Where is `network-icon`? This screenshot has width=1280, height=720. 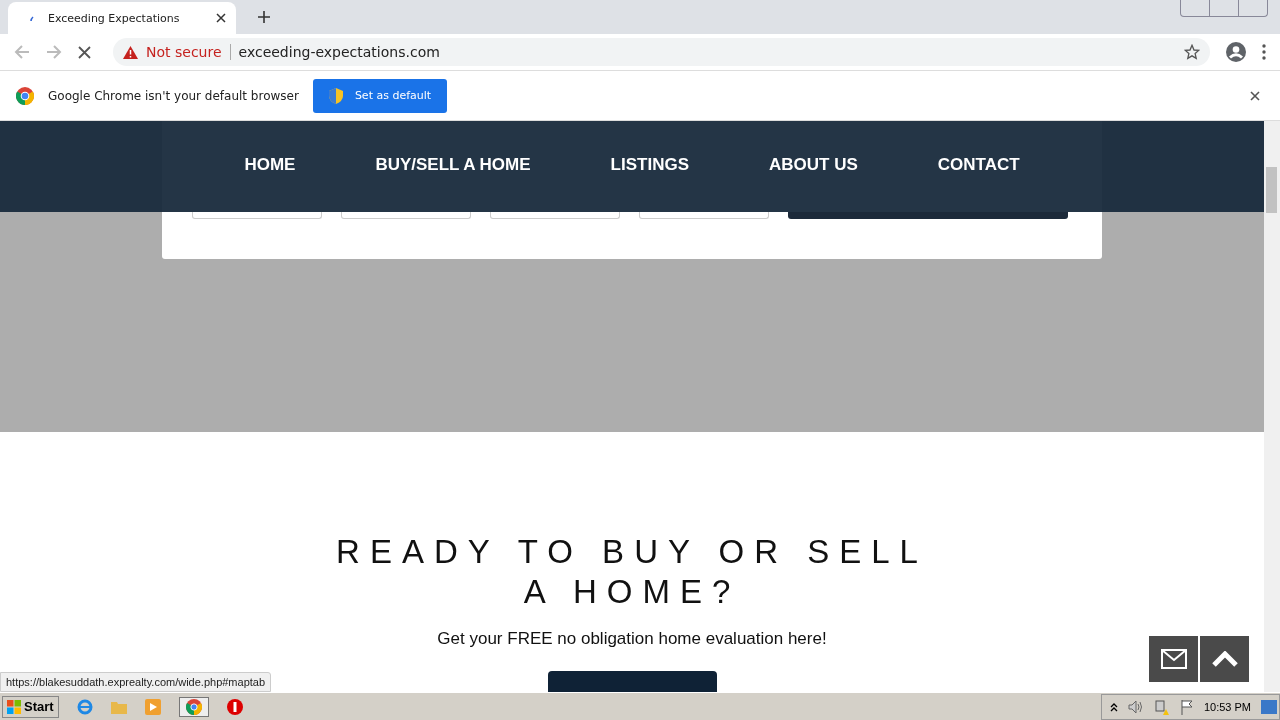 network-icon is located at coordinates (1161, 706).